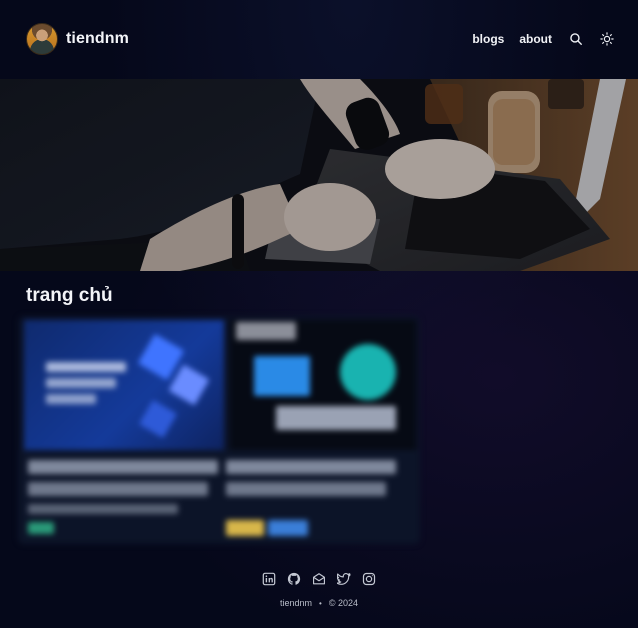 Image resolution: width=638 pixels, height=628 pixels. I want to click on footer-copyright: © 2024, so click(343, 603).